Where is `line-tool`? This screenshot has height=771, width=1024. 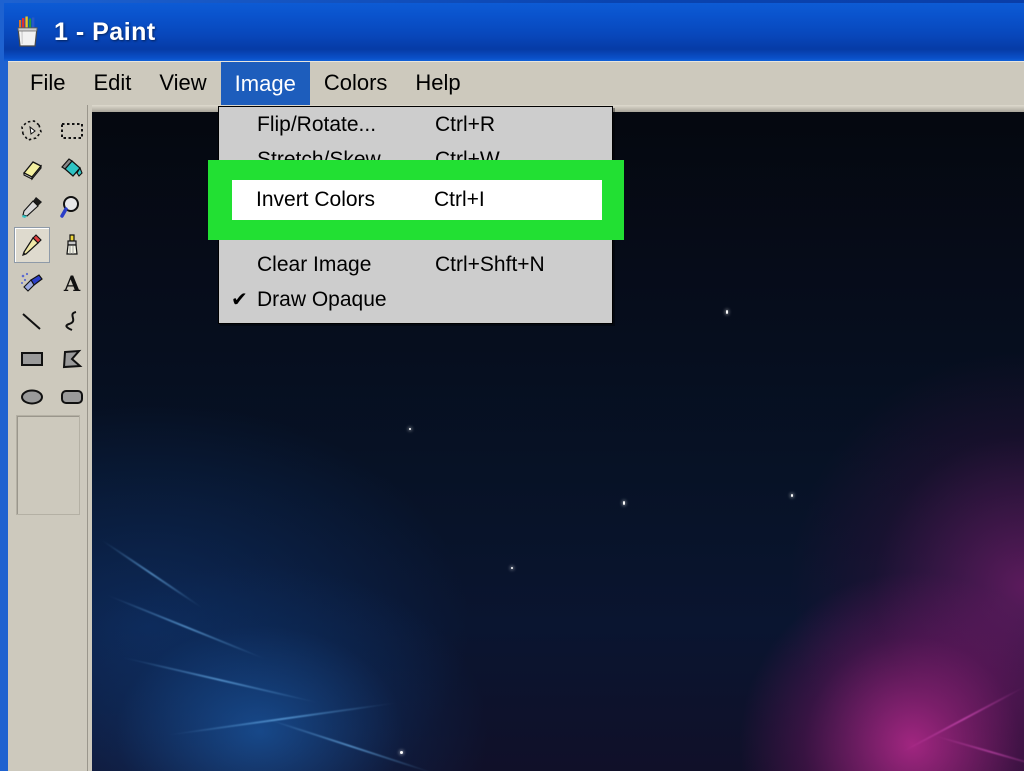
line-tool is located at coordinates (32, 321).